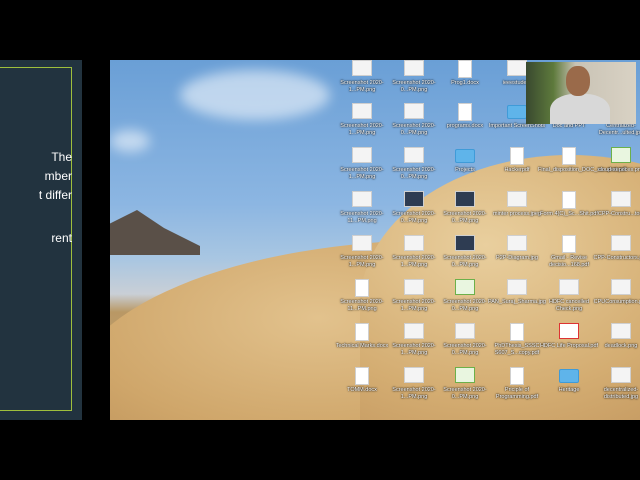 The image size is (640, 480). What do you see at coordinates (517, 169) in the screenshot?
I see `desktop-file-icon: Hackerpdf` at bounding box center [517, 169].